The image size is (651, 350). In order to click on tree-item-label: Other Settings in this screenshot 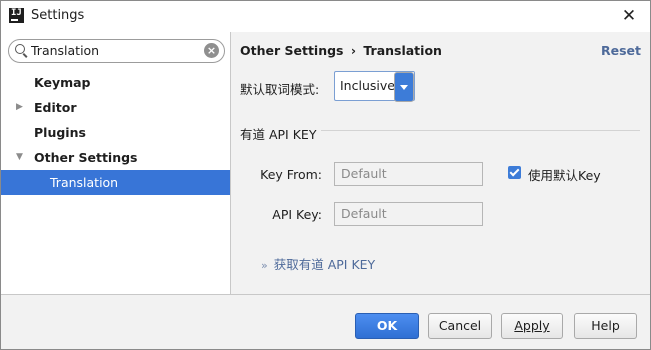, I will do `click(86, 157)`.